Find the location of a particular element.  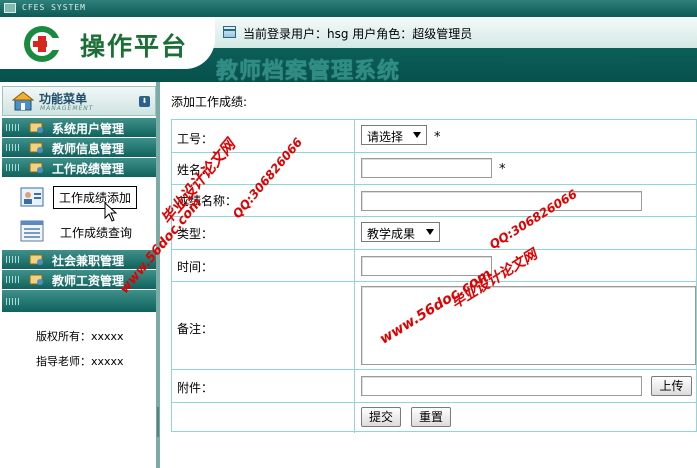

collapse-icon: ⬇ is located at coordinates (144, 101).